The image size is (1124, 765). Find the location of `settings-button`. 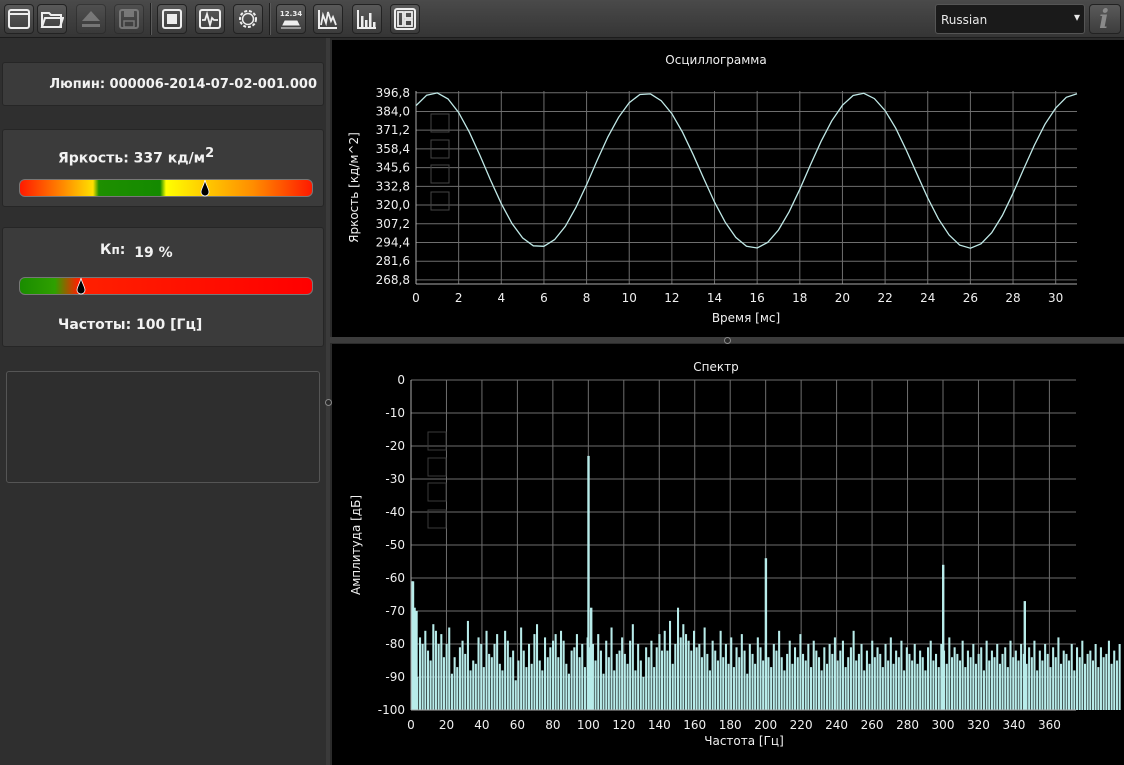

settings-button is located at coordinates (248, 19).